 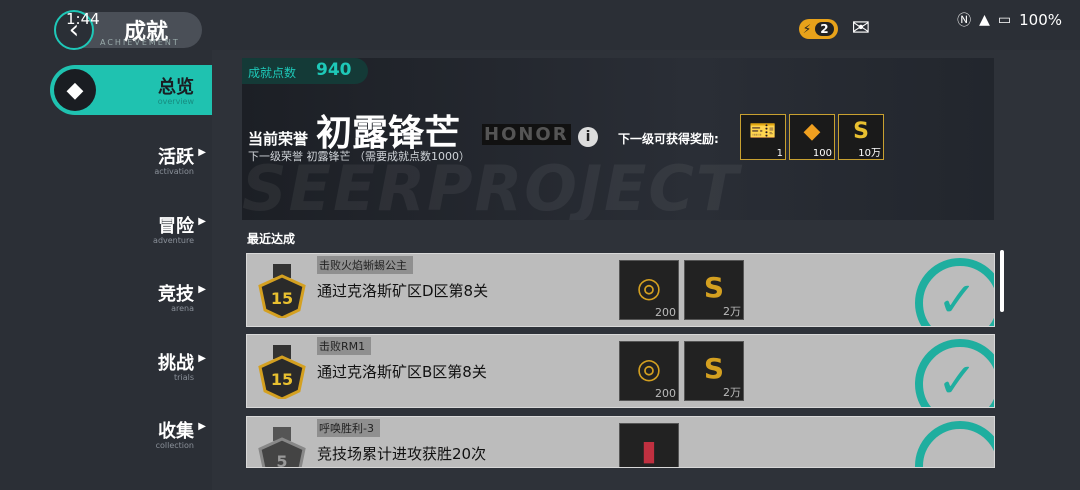 I want to click on nav-activation: 活跃 ▶ activation, so click(x=131, y=160).